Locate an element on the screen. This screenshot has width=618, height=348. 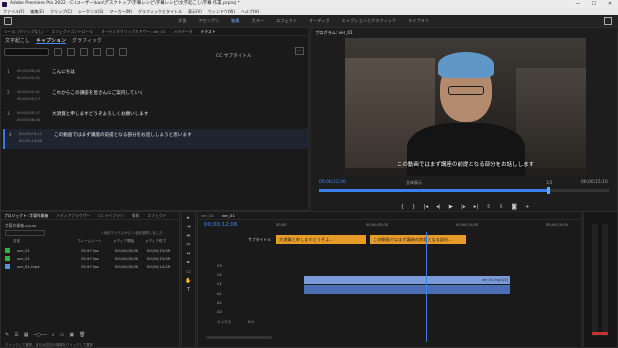
menu-graphics: グラフィックとタイトル is located at coordinates (160, 11).